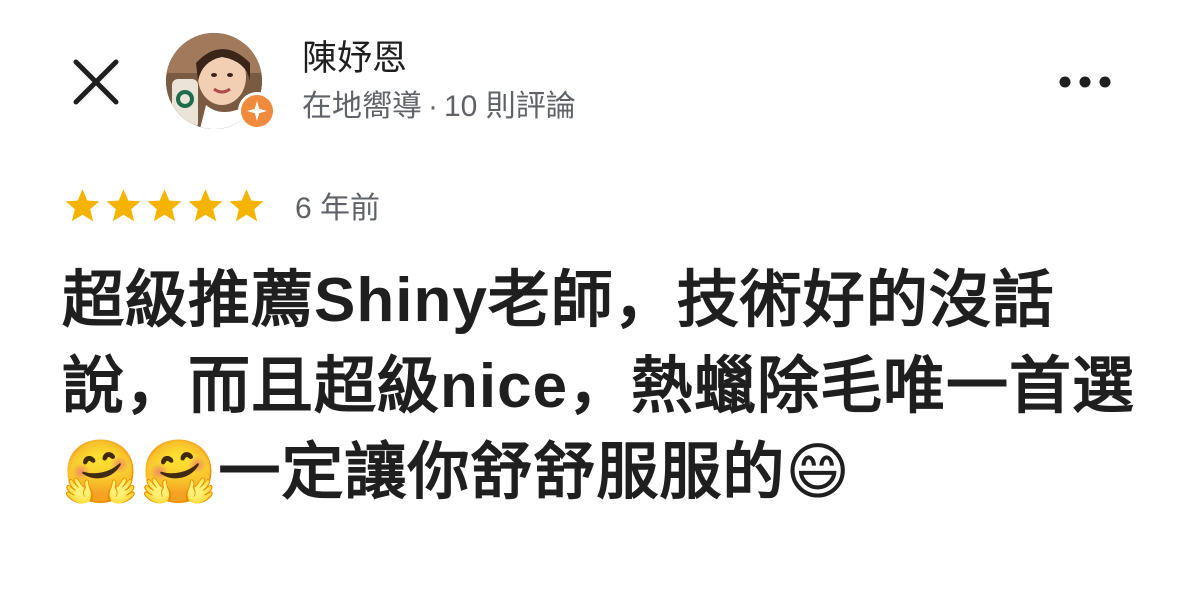  I want to click on review-age: 6 年前, so click(338, 208).